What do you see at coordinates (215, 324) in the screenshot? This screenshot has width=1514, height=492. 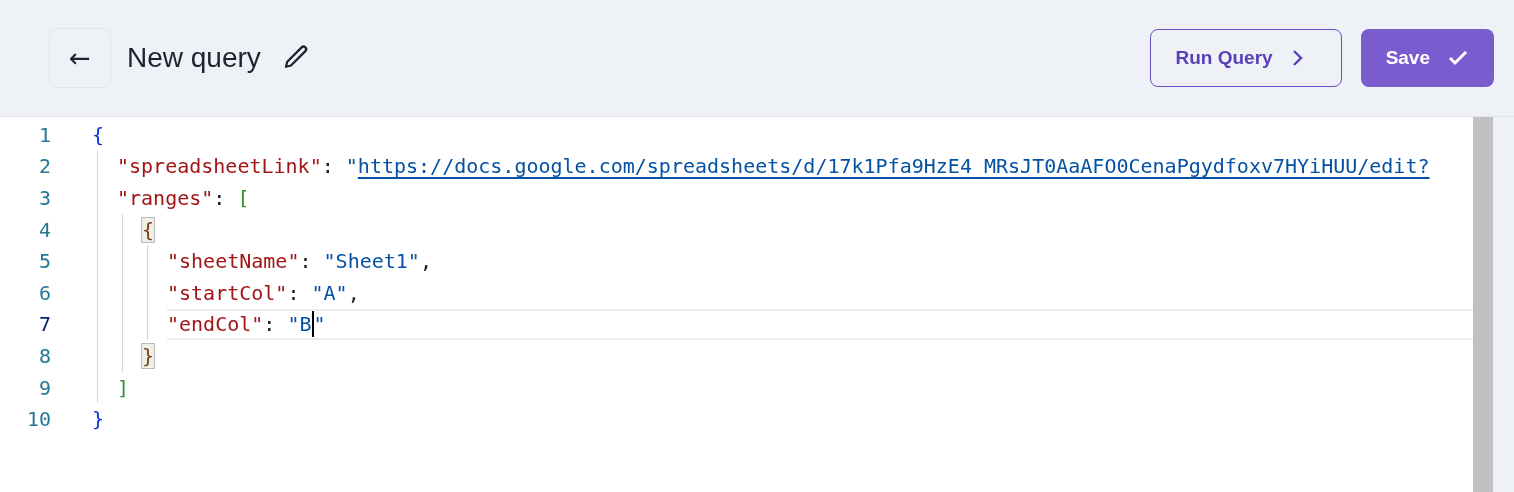 I see `json-key: "endCol"` at bounding box center [215, 324].